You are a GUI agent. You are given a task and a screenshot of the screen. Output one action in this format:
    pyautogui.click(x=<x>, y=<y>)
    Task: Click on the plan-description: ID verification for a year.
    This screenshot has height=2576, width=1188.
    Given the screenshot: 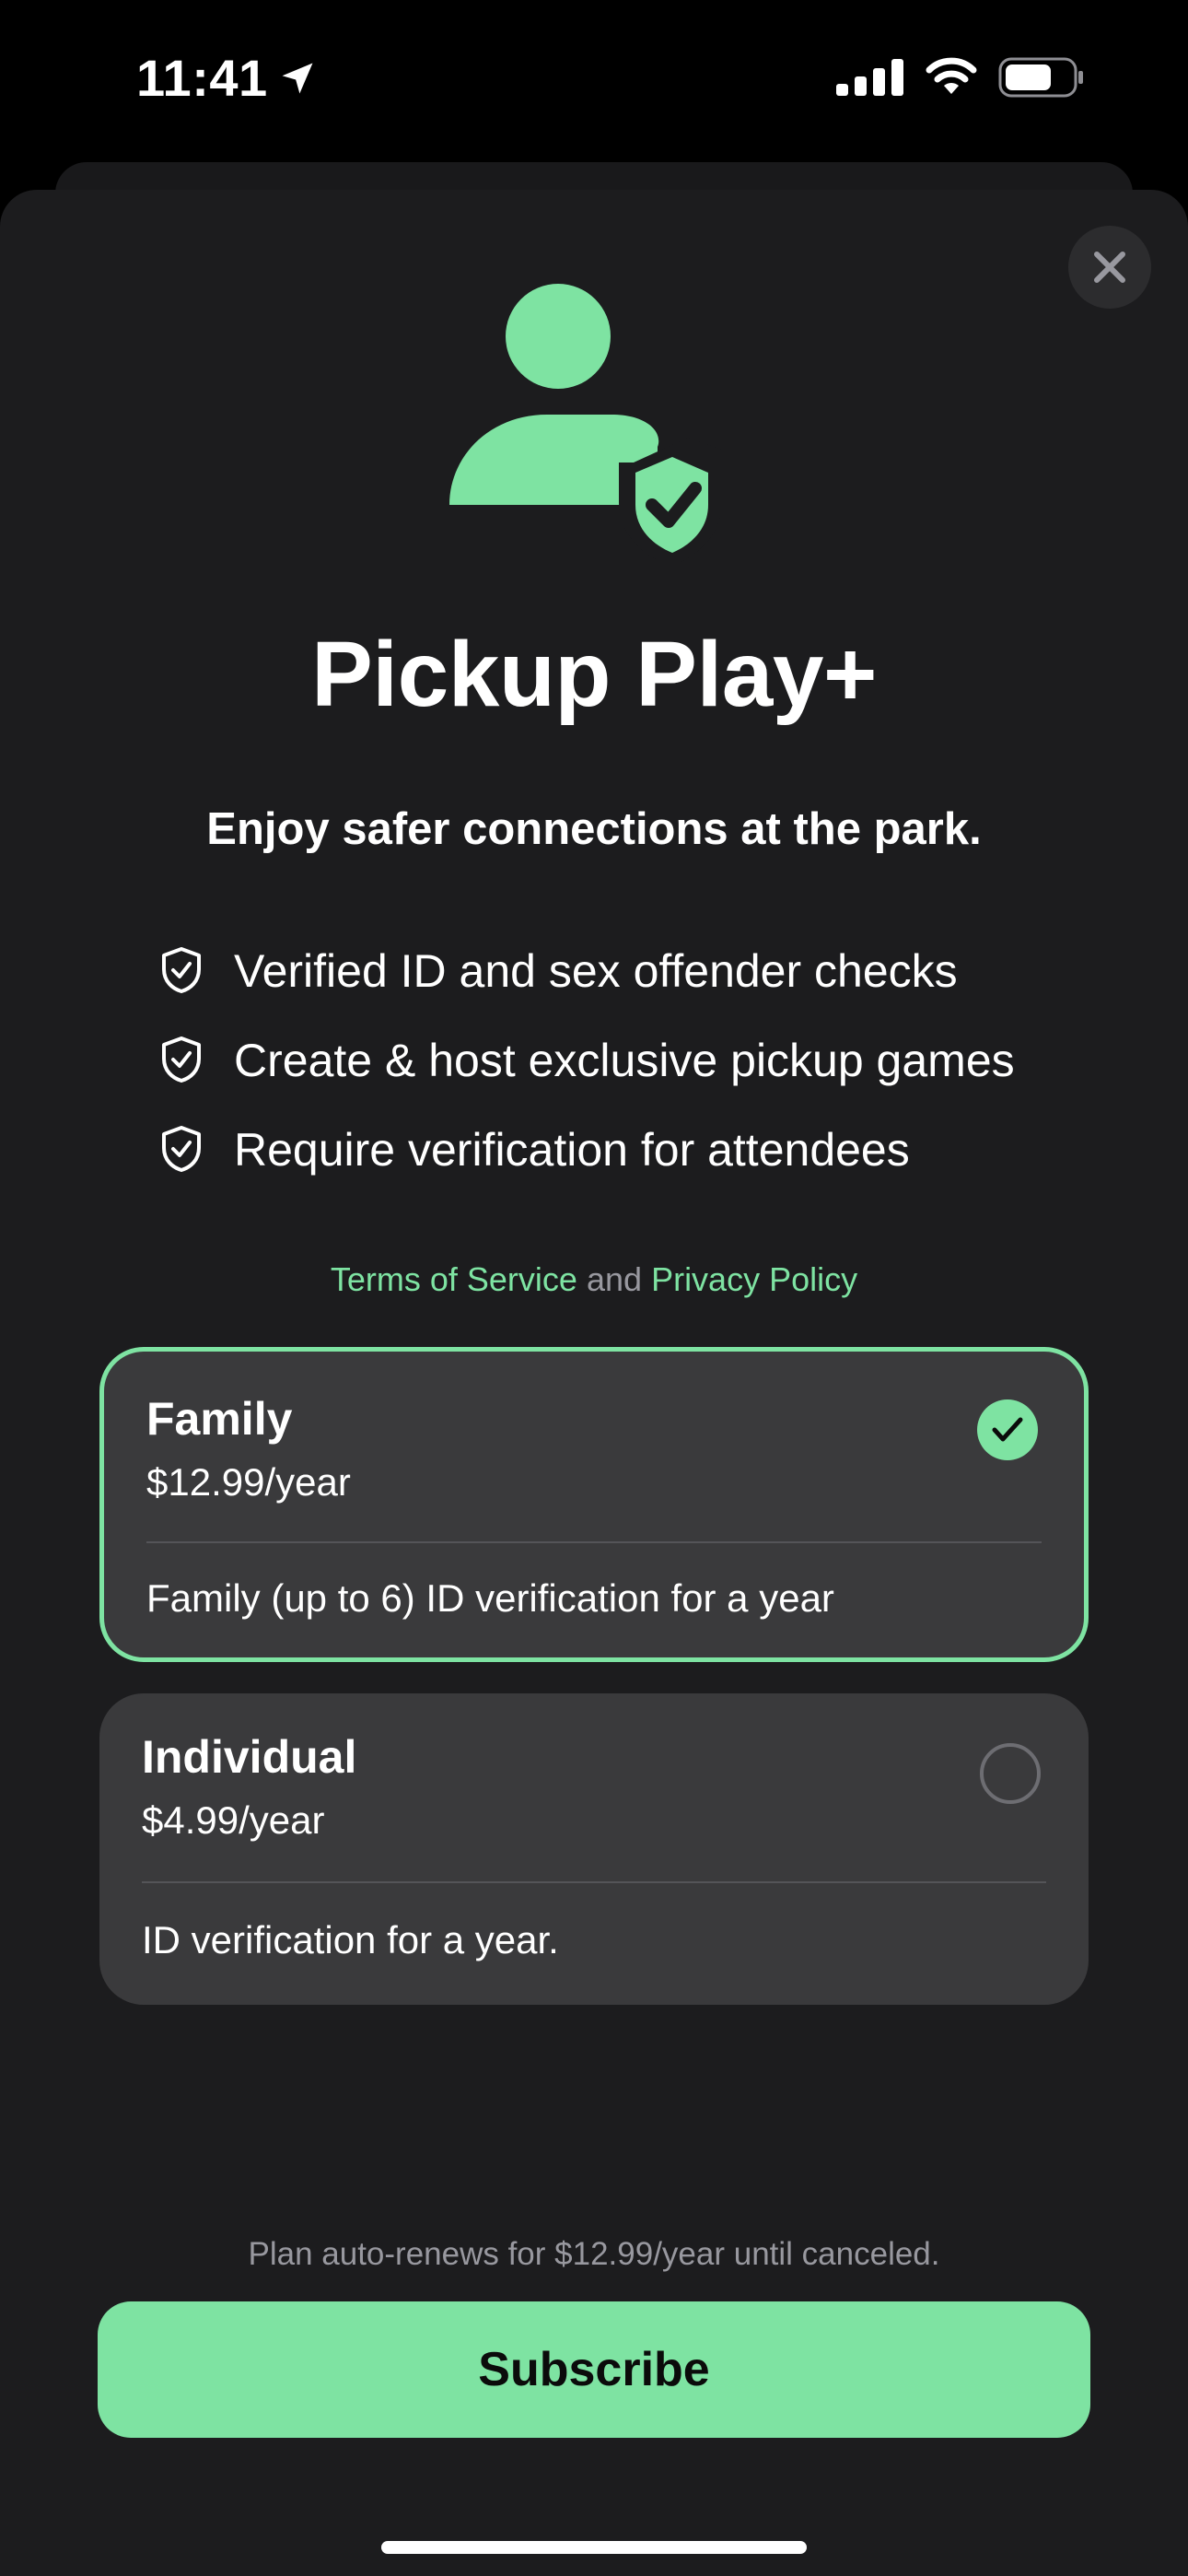 What is the action you would take?
    pyautogui.click(x=350, y=1939)
    